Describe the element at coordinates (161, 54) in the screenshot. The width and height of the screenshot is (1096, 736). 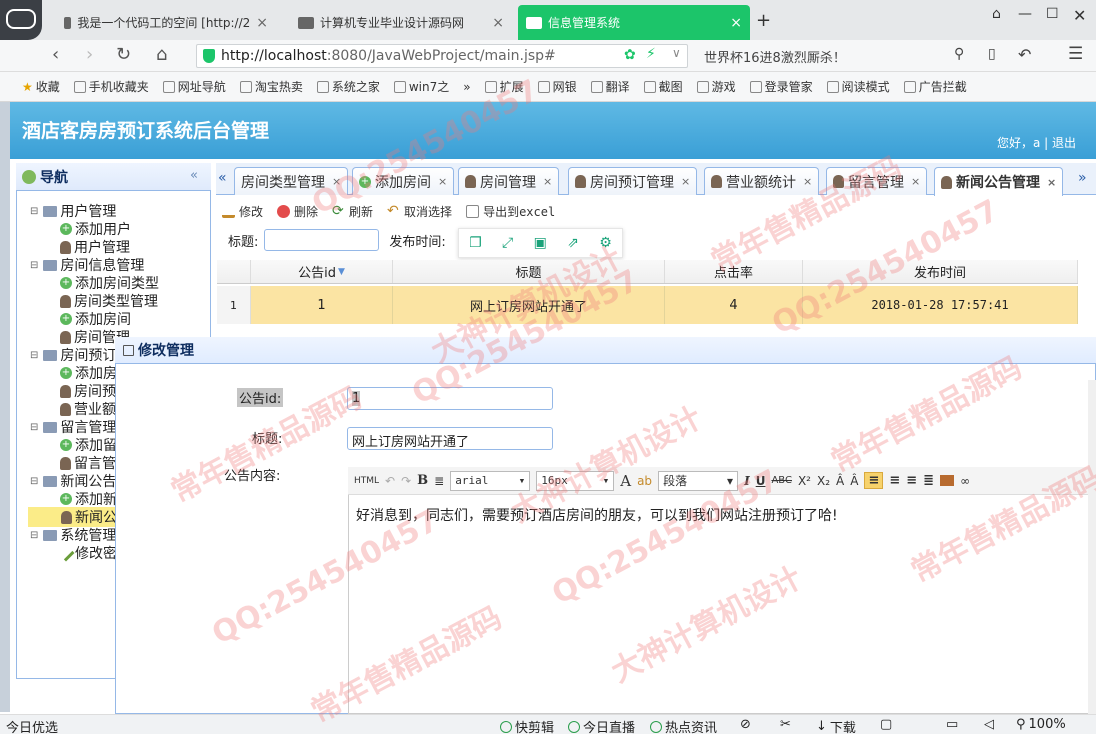
I see `home-icon: ⌂` at that location.